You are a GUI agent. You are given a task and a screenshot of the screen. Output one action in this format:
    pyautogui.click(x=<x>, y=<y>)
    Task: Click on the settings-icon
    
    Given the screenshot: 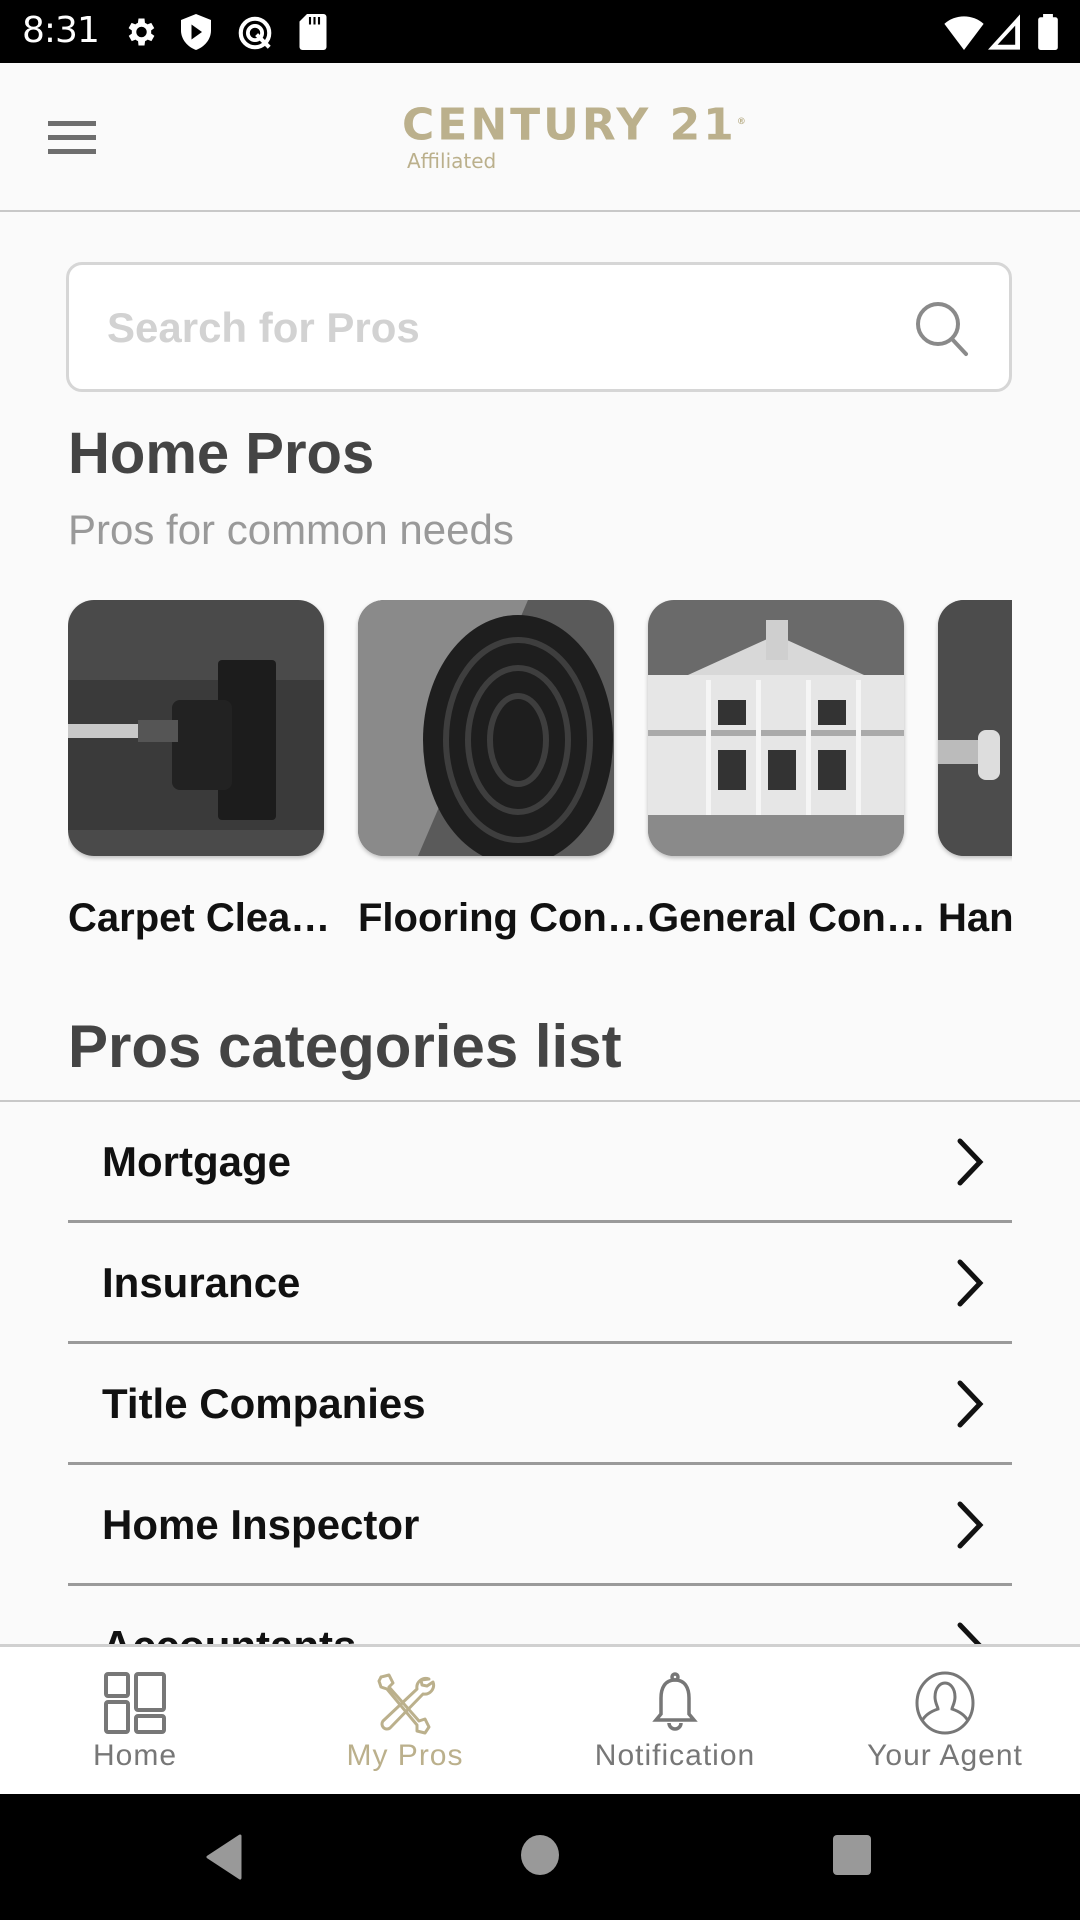 What is the action you would take?
    pyautogui.click(x=141, y=32)
    